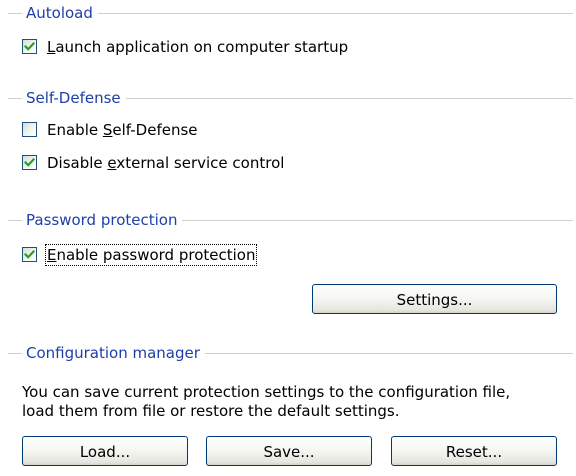 This screenshot has width=576, height=476. What do you see at coordinates (113, 353) in the screenshot?
I see `configuration-manager-group-title: Configuration manager` at bounding box center [113, 353].